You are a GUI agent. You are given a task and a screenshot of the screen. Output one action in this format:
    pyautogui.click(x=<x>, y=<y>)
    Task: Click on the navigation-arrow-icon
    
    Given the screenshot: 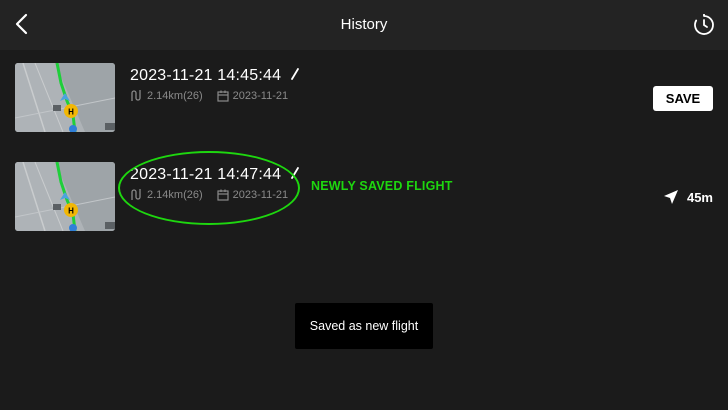 What is the action you would take?
    pyautogui.click(x=671, y=197)
    